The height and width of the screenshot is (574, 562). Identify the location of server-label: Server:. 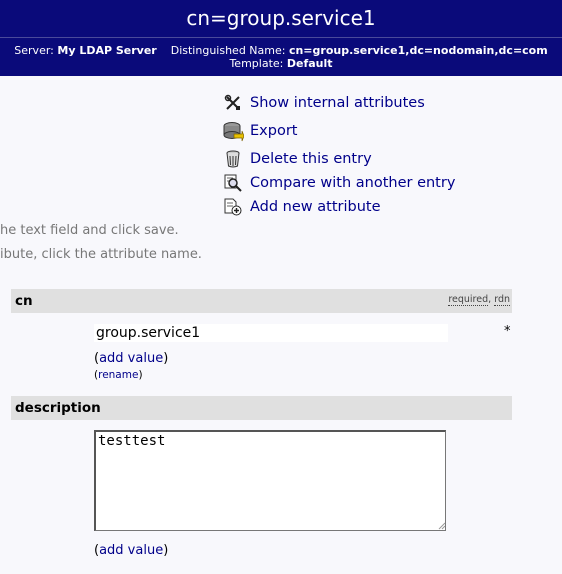
(34, 50).